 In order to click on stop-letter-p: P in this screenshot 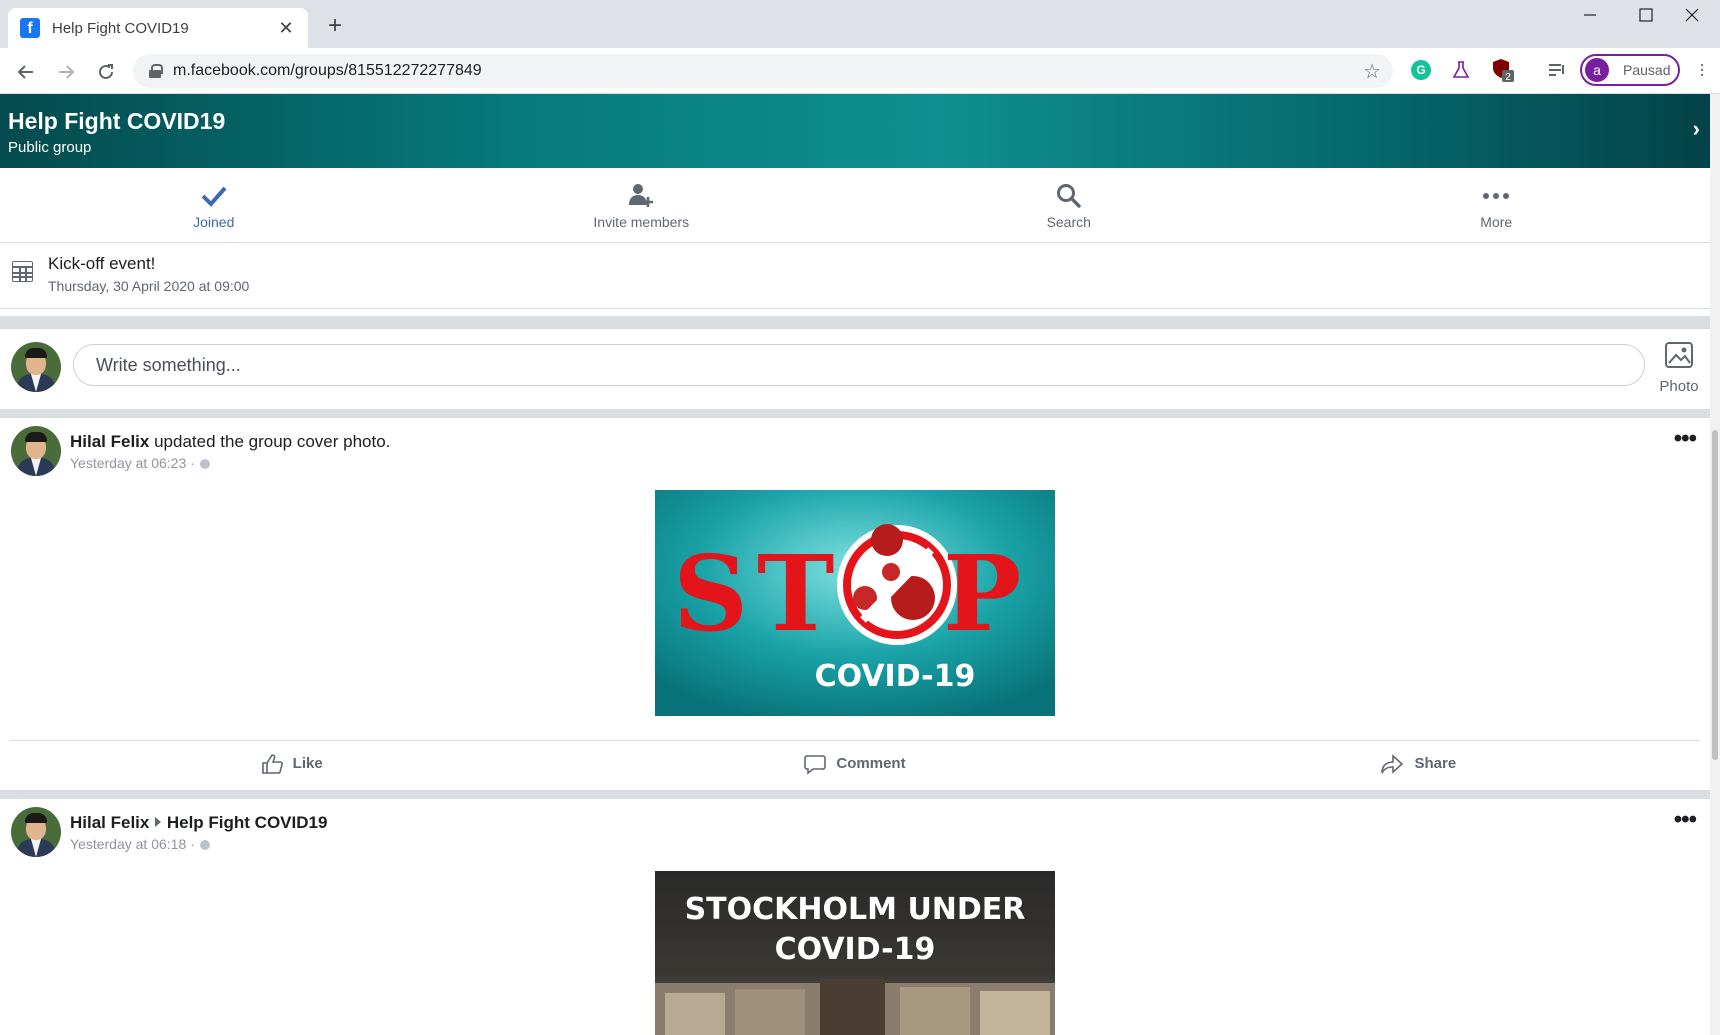, I will do `click(982, 593)`.